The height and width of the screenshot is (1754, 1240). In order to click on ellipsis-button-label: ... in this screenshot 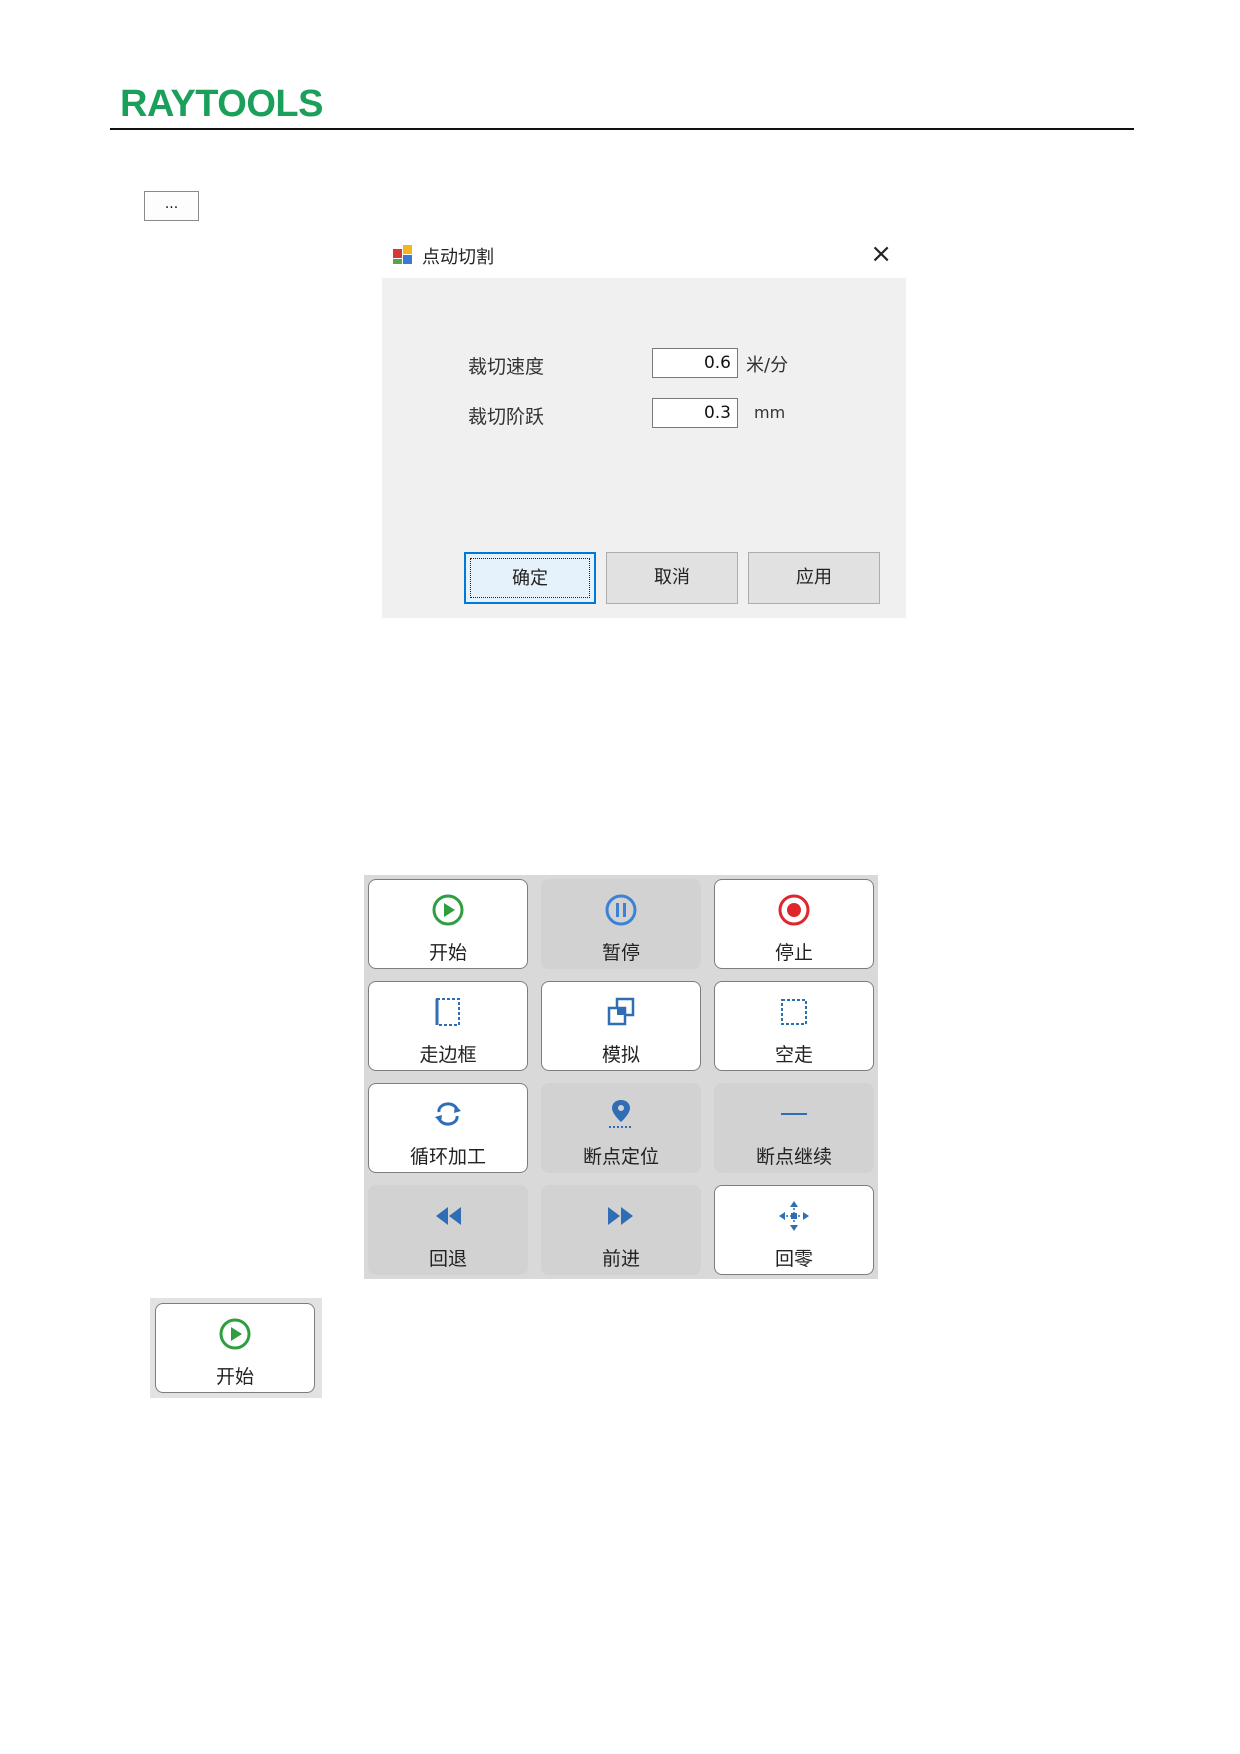, I will do `click(171, 204)`.